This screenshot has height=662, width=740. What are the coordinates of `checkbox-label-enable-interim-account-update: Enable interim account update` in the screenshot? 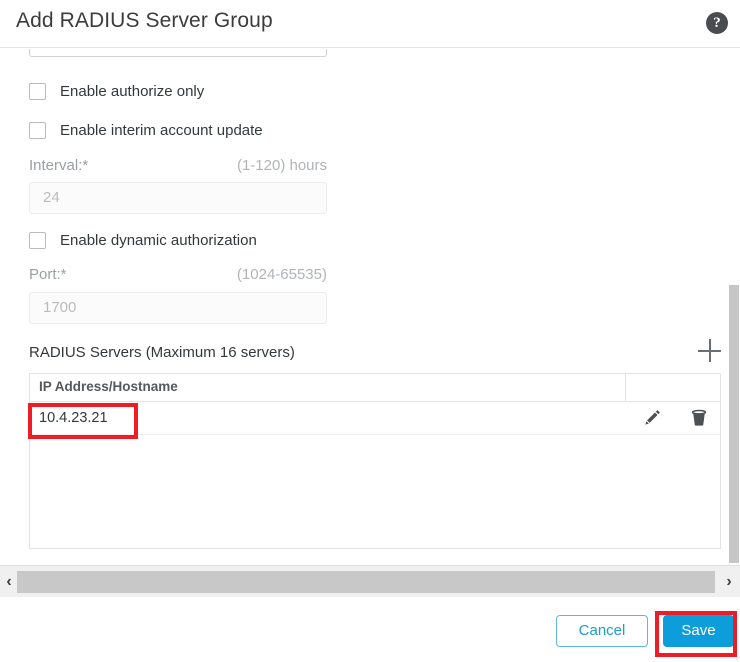 It's located at (161, 130).